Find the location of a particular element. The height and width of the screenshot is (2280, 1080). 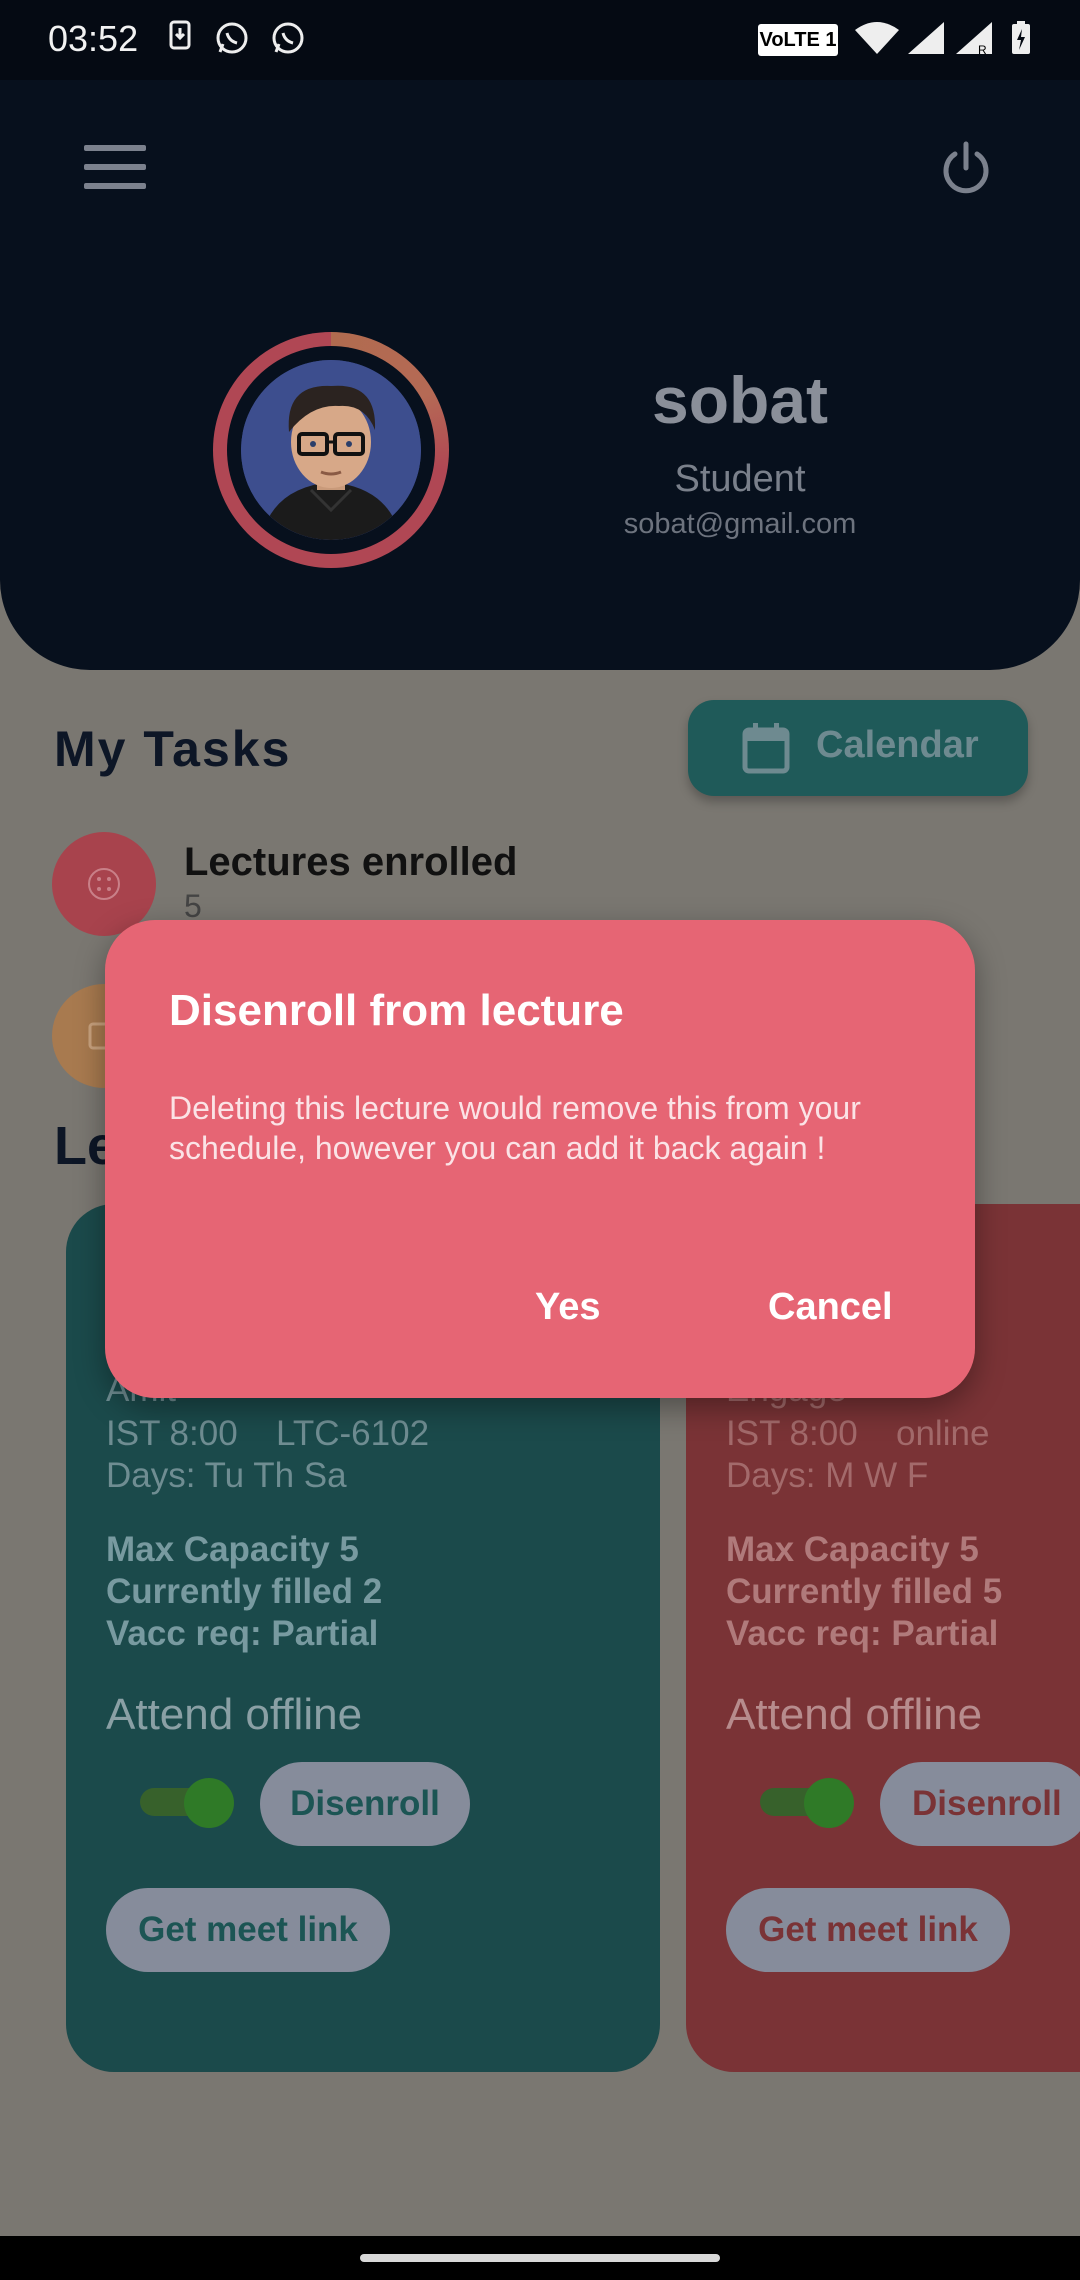

lecture-location: online is located at coordinates (943, 1433).